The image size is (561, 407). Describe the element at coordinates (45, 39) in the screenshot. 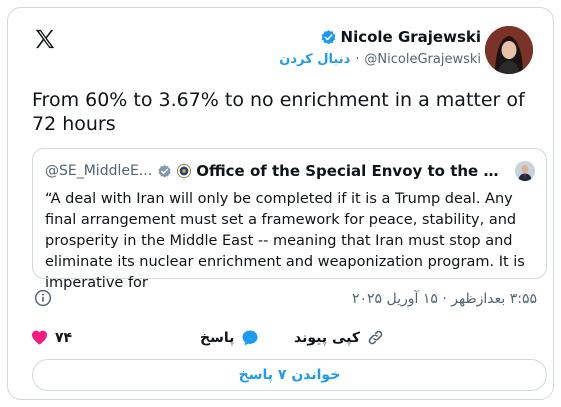

I see `x-logo-icon` at that location.